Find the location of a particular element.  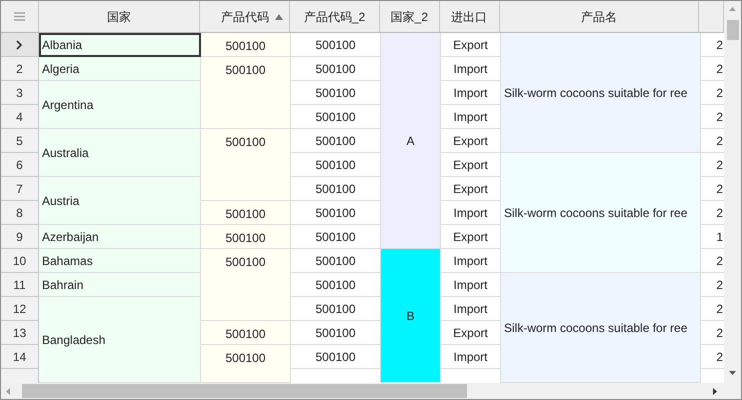

scroll-right-icon is located at coordinates (715, 391).